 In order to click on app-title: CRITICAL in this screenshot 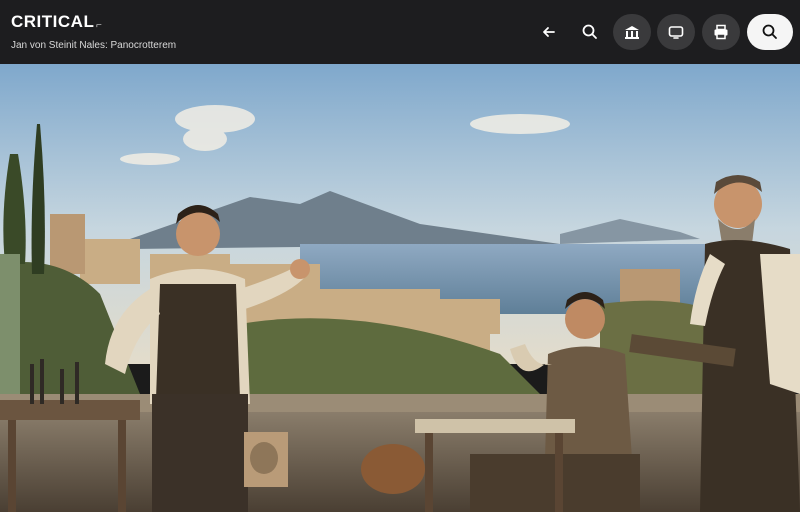, I will do `click(53, 21)`.